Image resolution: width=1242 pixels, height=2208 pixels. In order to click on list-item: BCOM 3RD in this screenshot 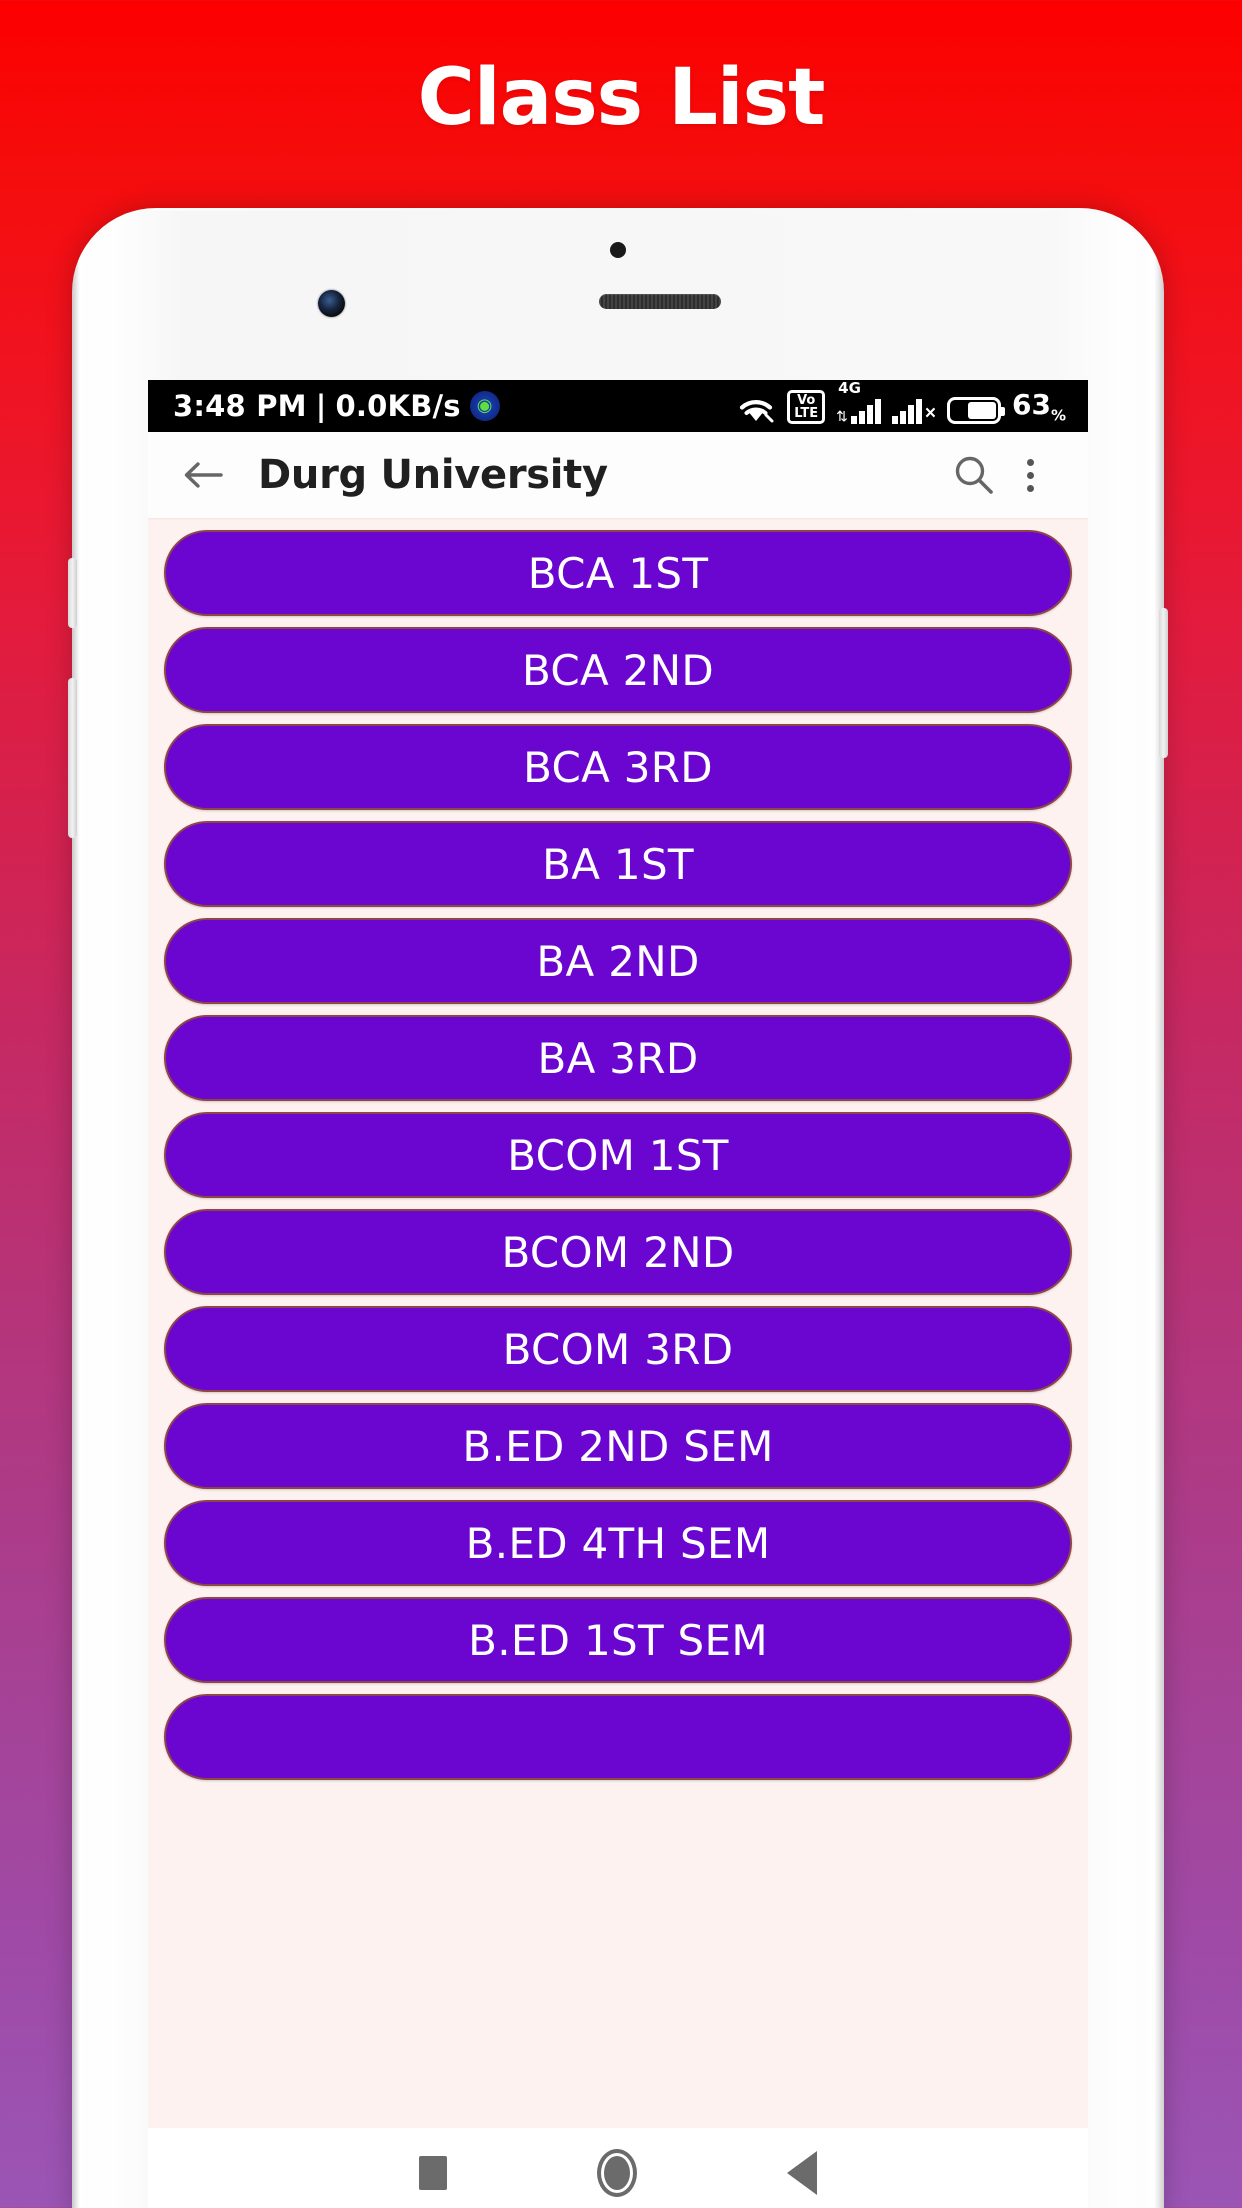, I will do `click(618, 1349)`.